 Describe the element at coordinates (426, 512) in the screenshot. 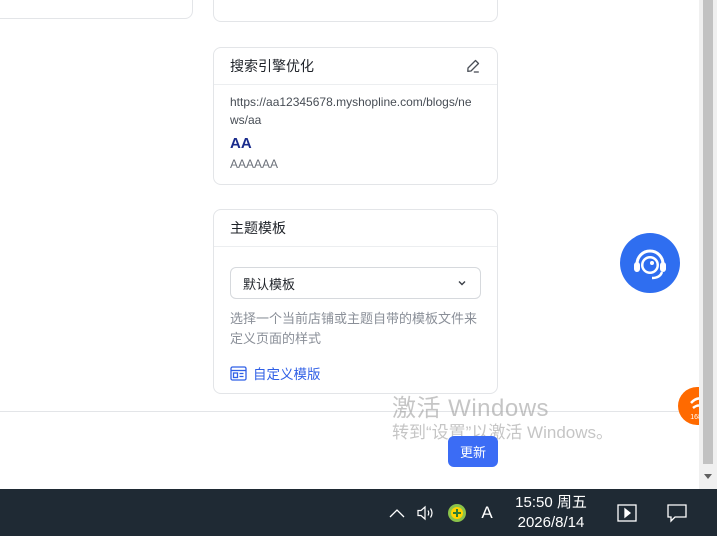

I see `volume-icon` at that location.